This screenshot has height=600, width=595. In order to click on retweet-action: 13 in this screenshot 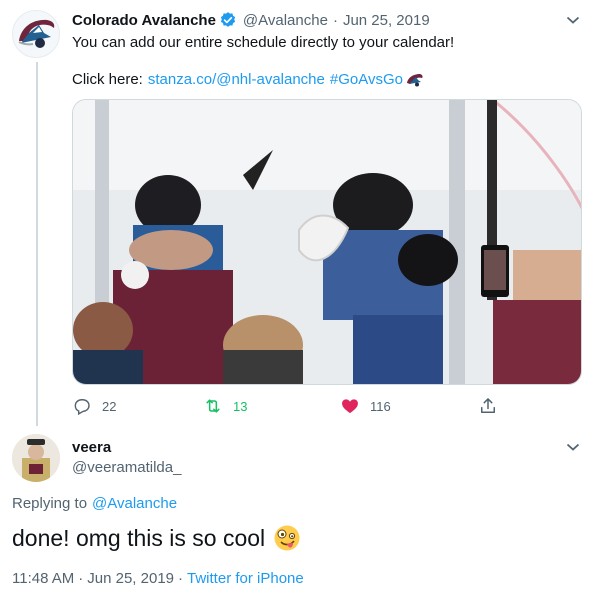, I will do `click(225, 406)`.